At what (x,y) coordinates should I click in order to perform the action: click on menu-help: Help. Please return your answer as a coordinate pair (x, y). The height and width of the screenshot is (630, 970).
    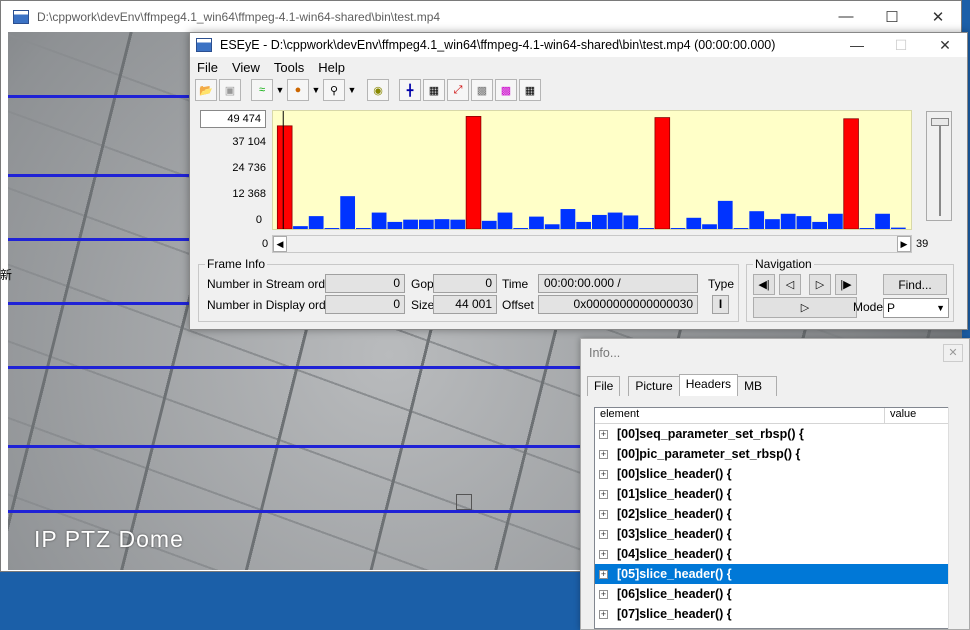
    Looking at the image, I should click on (331, 67).